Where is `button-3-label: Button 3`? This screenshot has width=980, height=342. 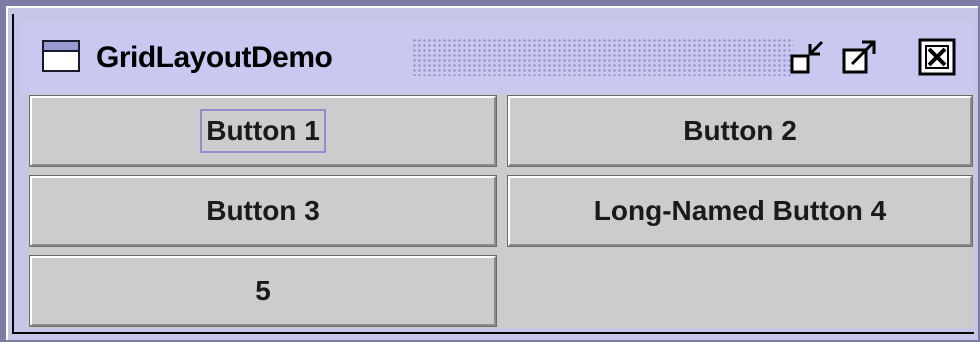
button-3-label: Button 3 is located at coordinates (263, 210).